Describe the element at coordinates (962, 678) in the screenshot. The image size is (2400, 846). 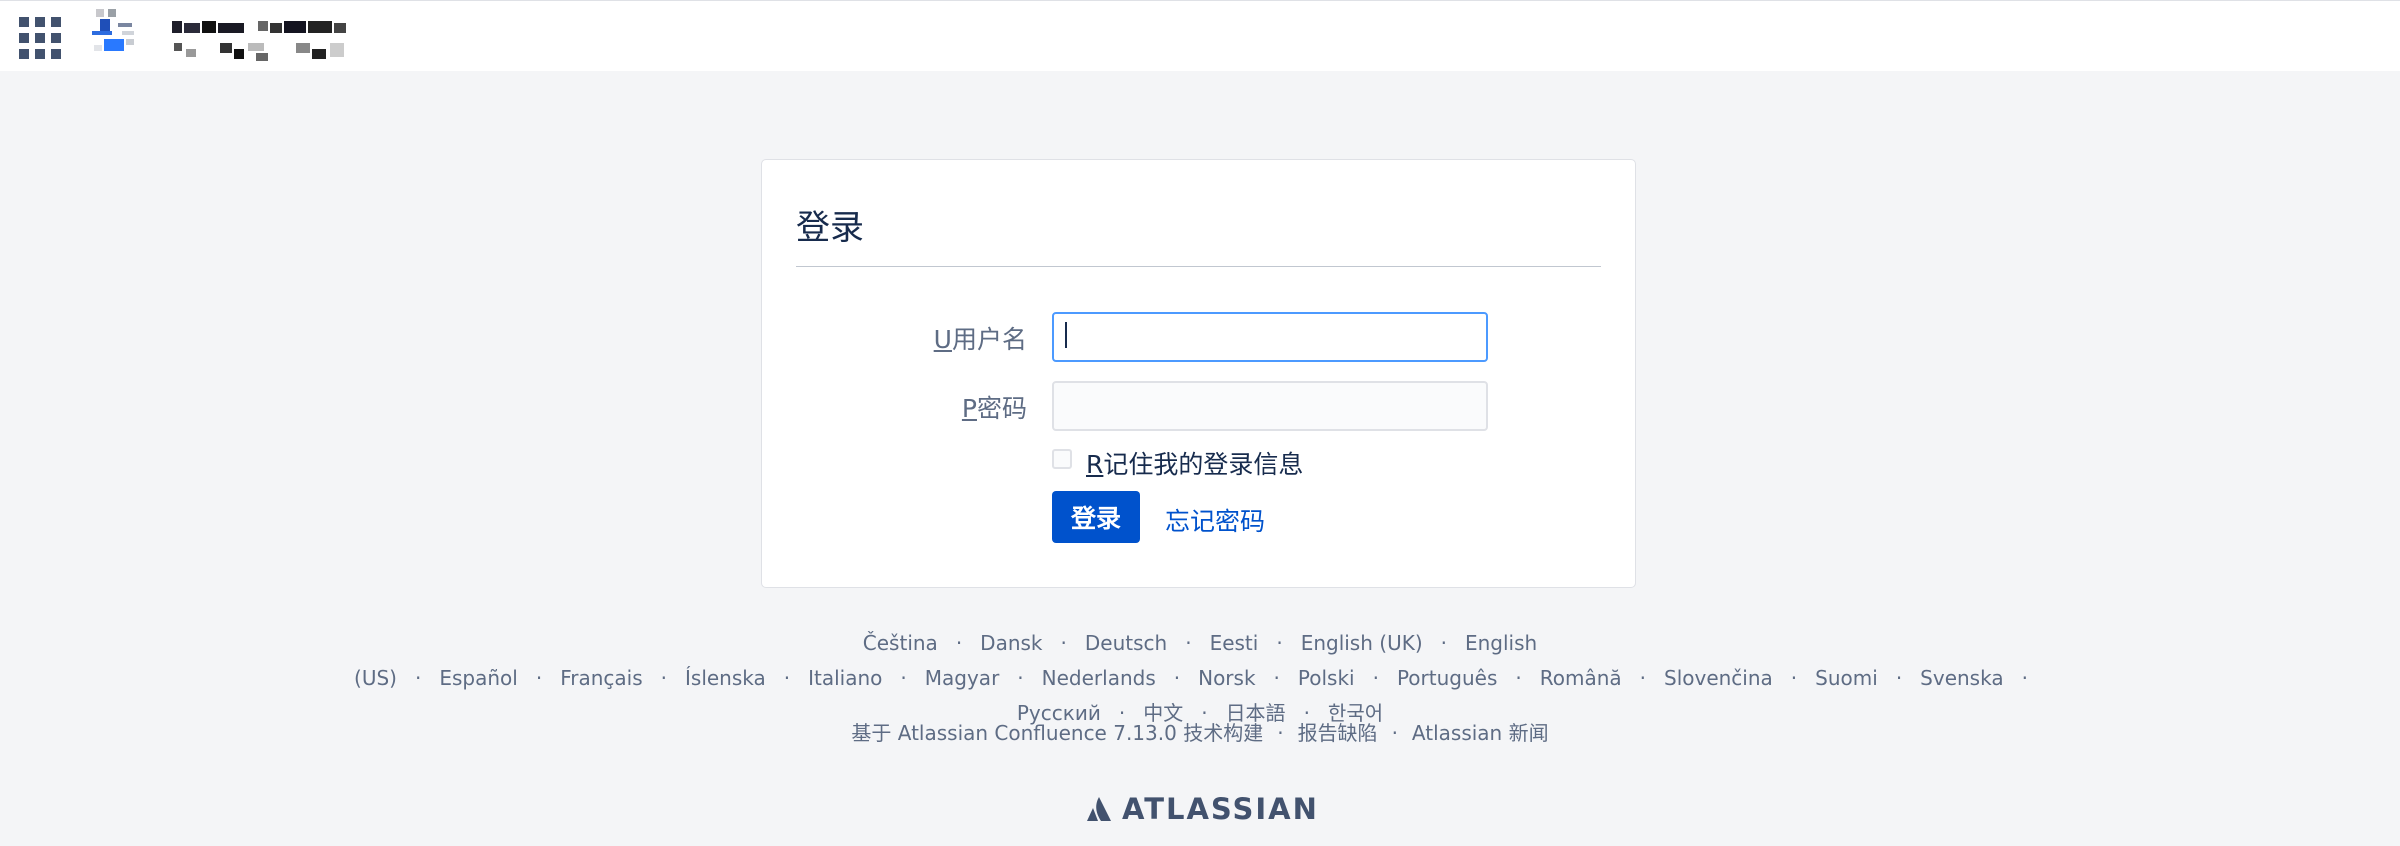
I see `language-link: Magyar` at that location.